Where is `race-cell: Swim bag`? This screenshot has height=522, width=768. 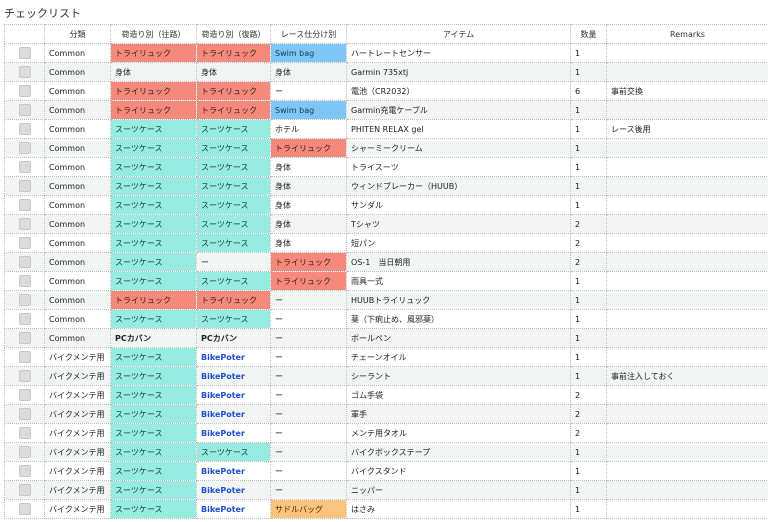 race-cell: Swim bag is located at coordinates (308, 53).